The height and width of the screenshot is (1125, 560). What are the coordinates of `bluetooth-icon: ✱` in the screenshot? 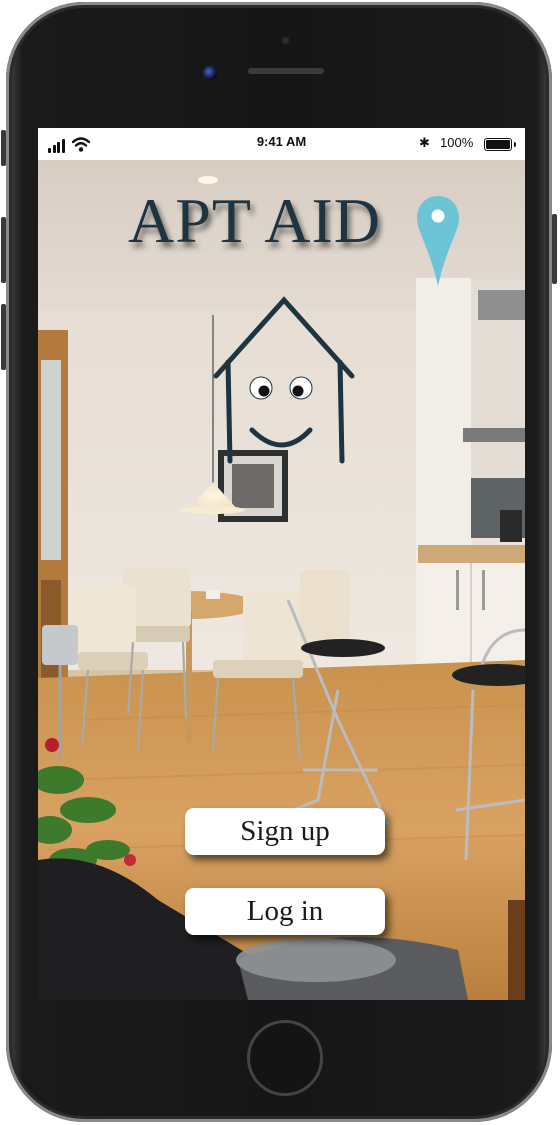 It's located at (424, 142).